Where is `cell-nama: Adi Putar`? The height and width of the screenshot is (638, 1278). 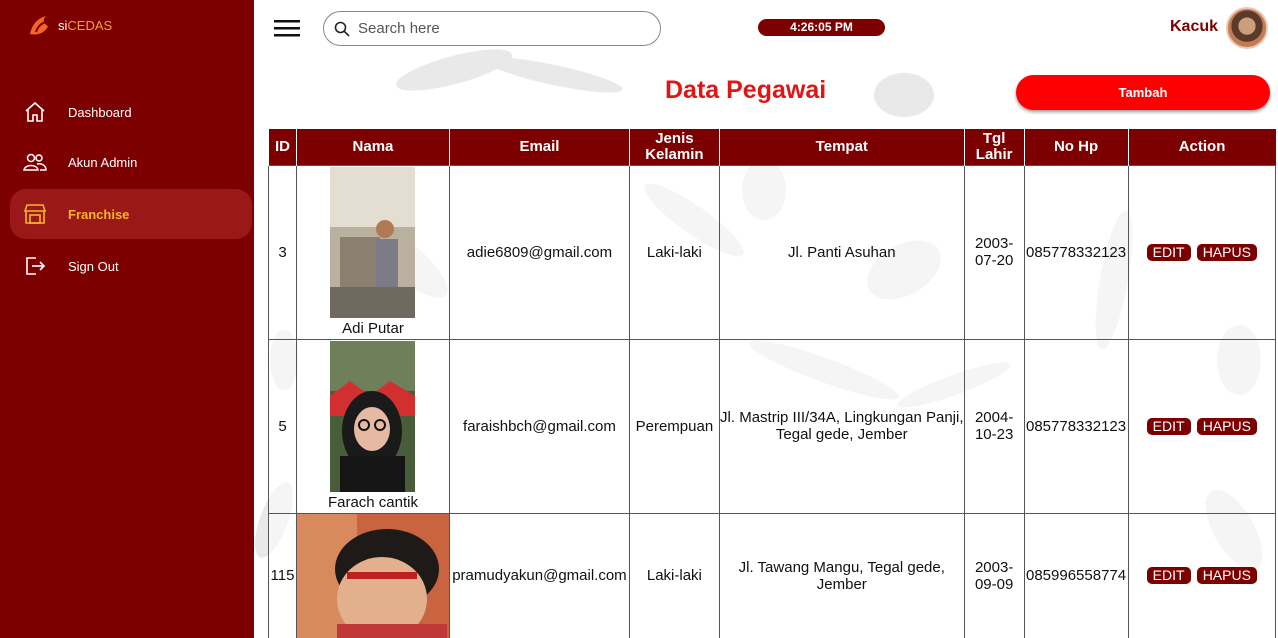 cell-nama: Adi Putar is located at coordinates (372, 252).